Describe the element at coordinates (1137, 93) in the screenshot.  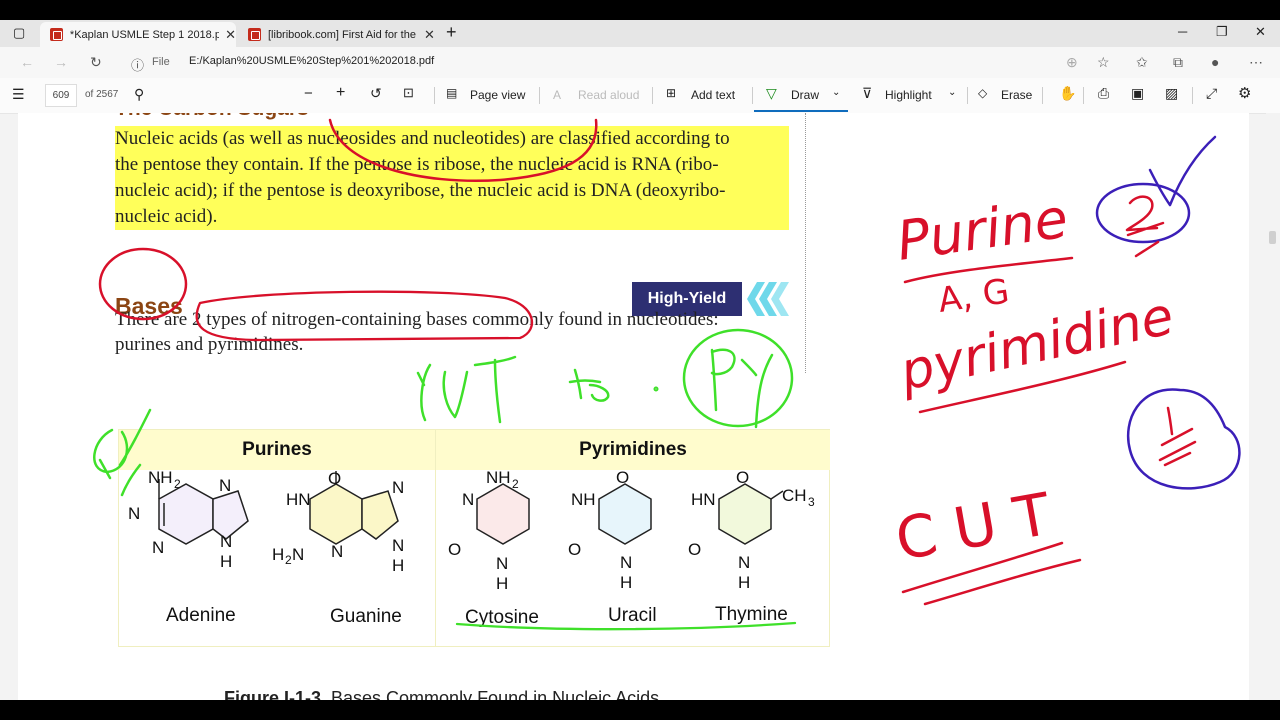
I see `save-icon: ▣` at that location.